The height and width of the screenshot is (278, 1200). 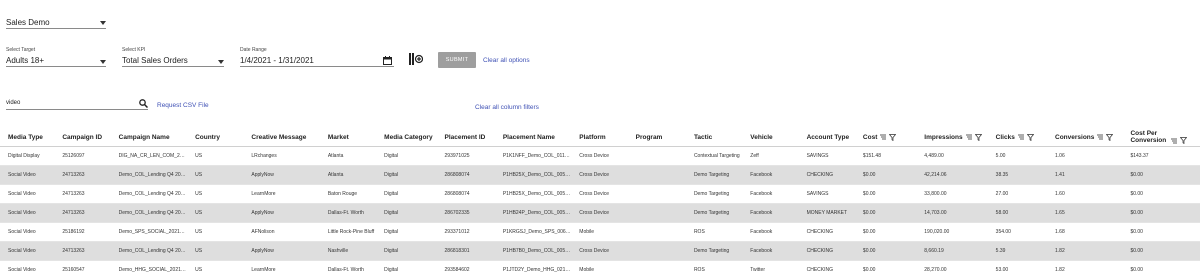 I want to click on table-cell: 58.00, so click(x=1017, y=213).